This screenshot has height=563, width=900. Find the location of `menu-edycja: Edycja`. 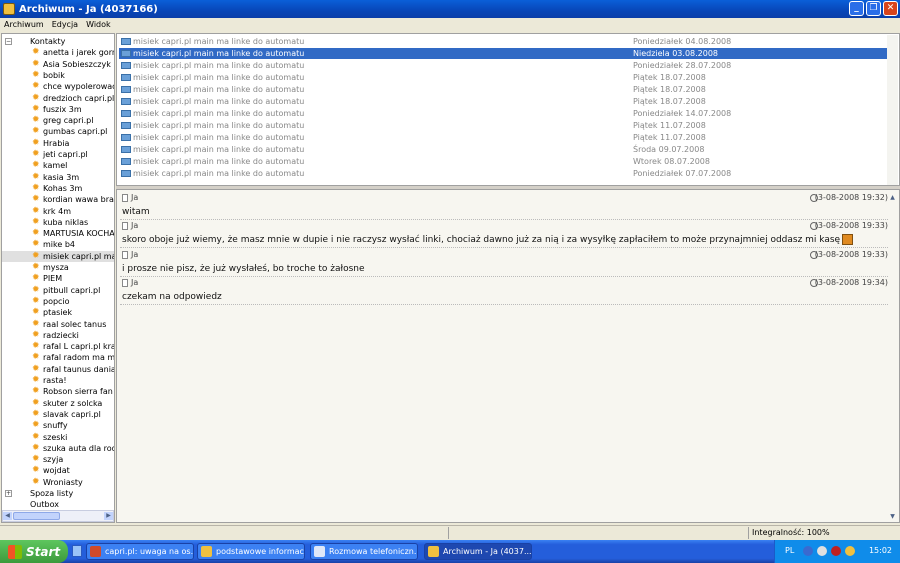

menu-edycja: Edycja is located at coordinates (65, 24).